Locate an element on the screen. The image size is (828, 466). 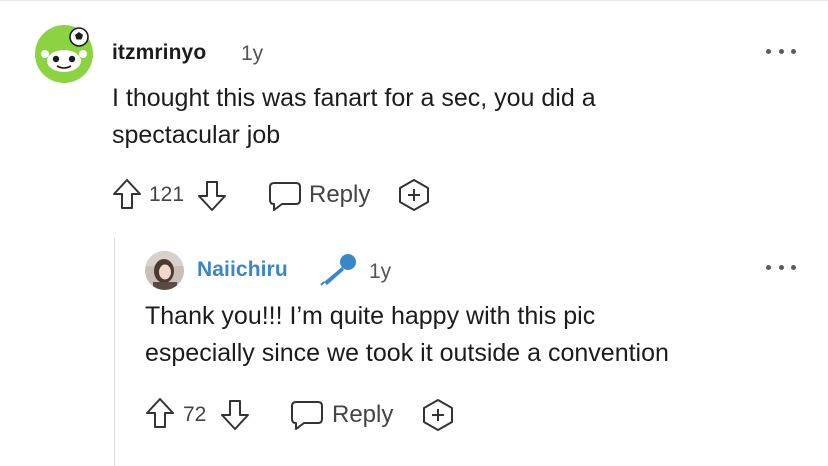
comment-body-line: spectacular job is located at coordinates (196, 135).